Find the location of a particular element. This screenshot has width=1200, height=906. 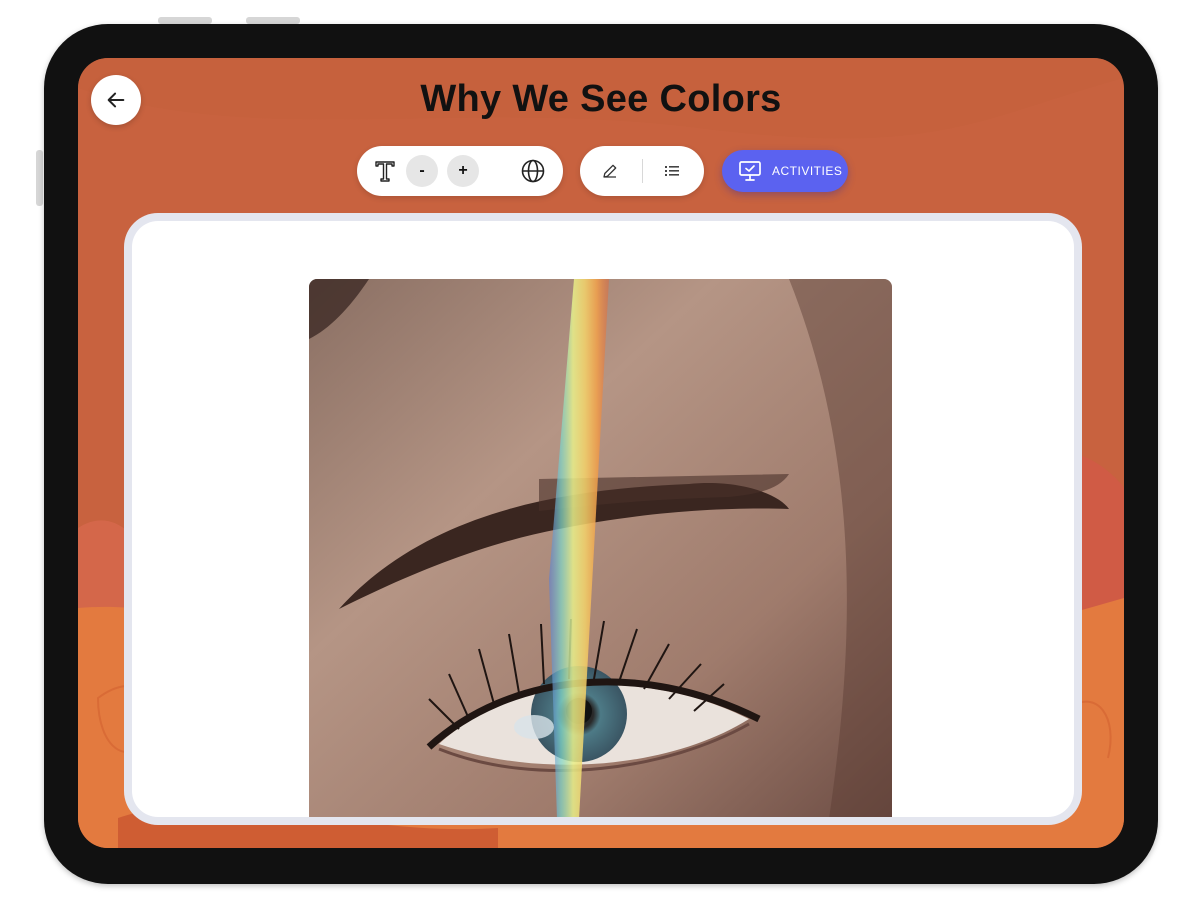

text-tools-pill: - + is located at coordinates (460, 171).